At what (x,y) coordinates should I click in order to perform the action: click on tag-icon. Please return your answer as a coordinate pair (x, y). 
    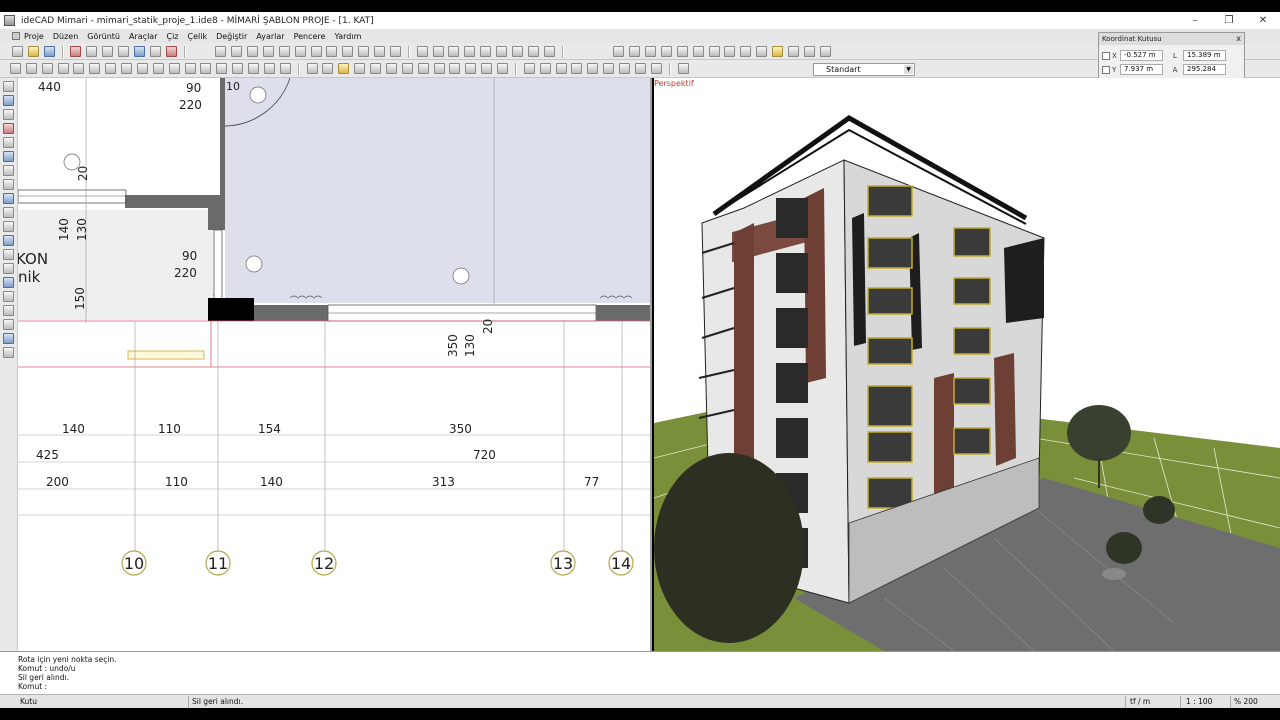
    Looking at the image, I should click on (375, 68).